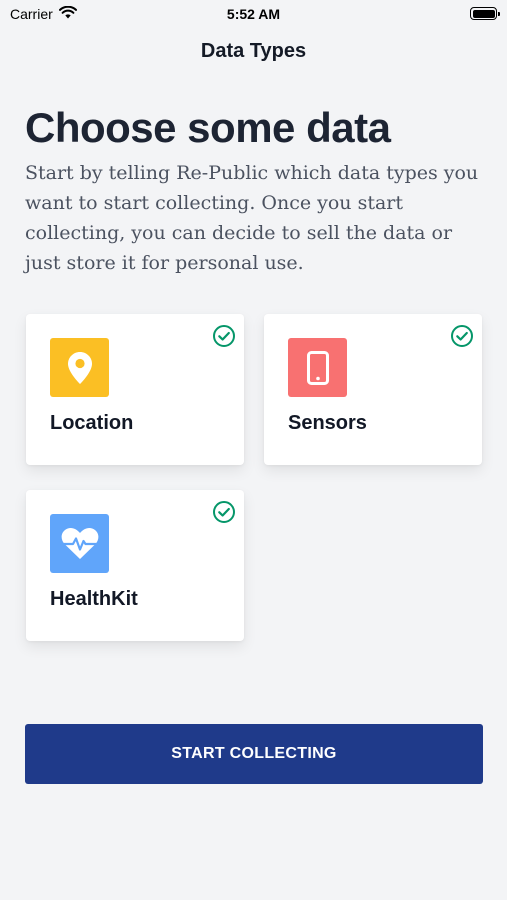 The image size is (507, 900). I want to click on card-label-sensors: Sensors, so click(327, 423).